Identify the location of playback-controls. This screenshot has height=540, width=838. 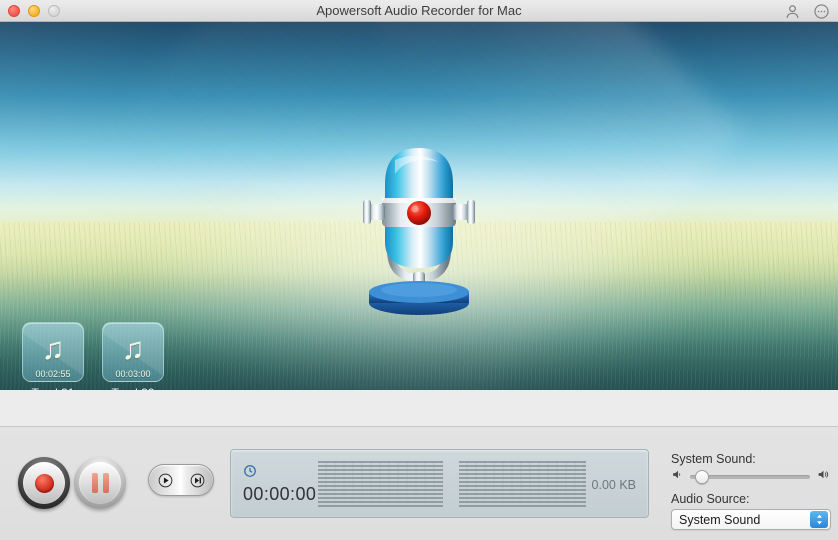
(181, 480).